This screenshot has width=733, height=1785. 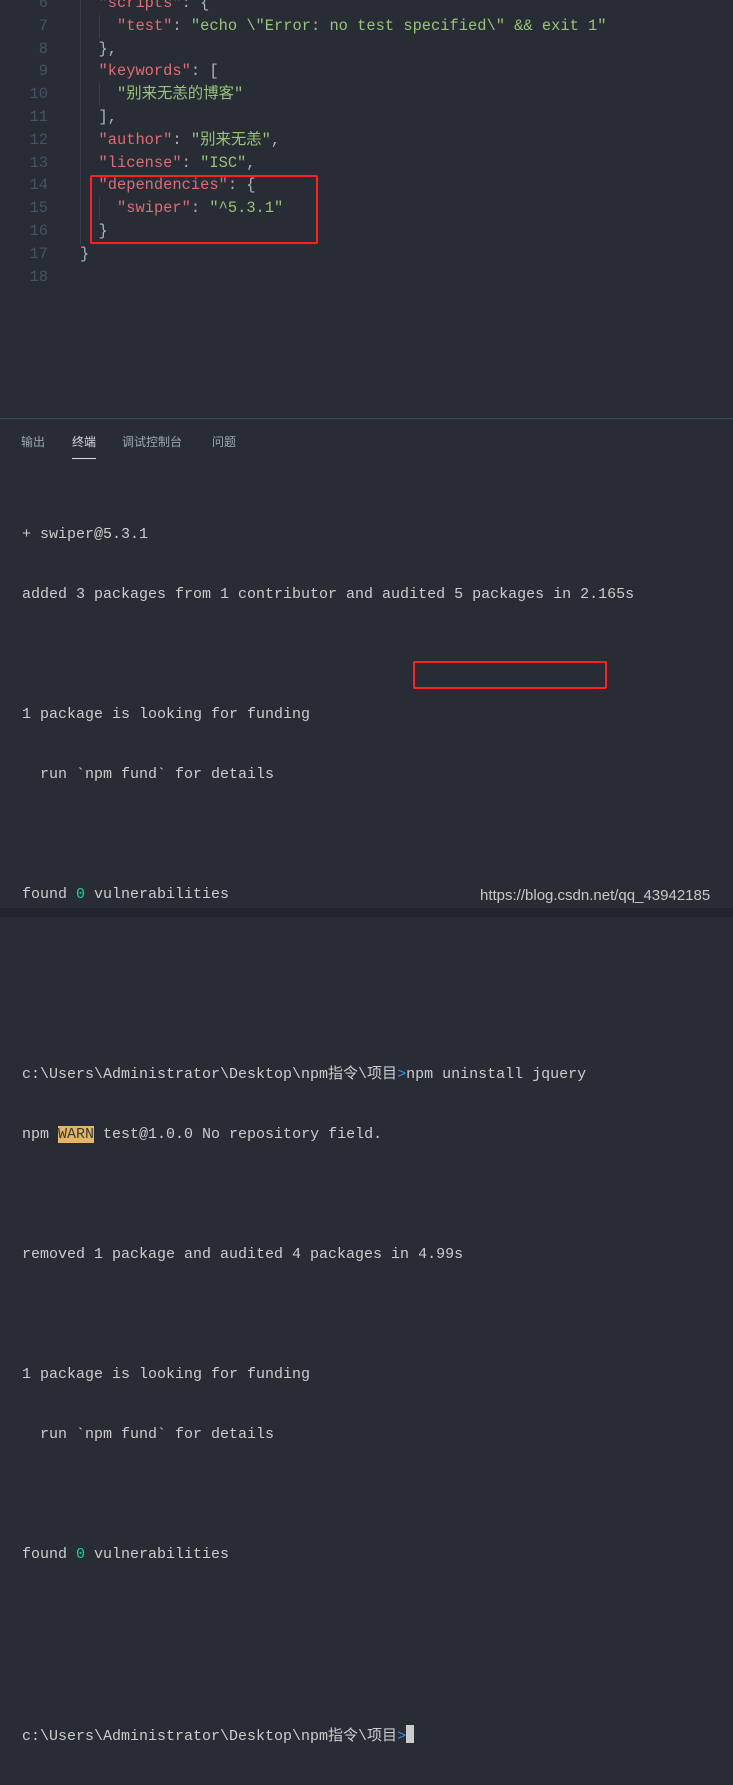 What do you see at coordinates (38, 185) in the screenshot?
I see `line-number: 14` at bounding box center [38, 185].